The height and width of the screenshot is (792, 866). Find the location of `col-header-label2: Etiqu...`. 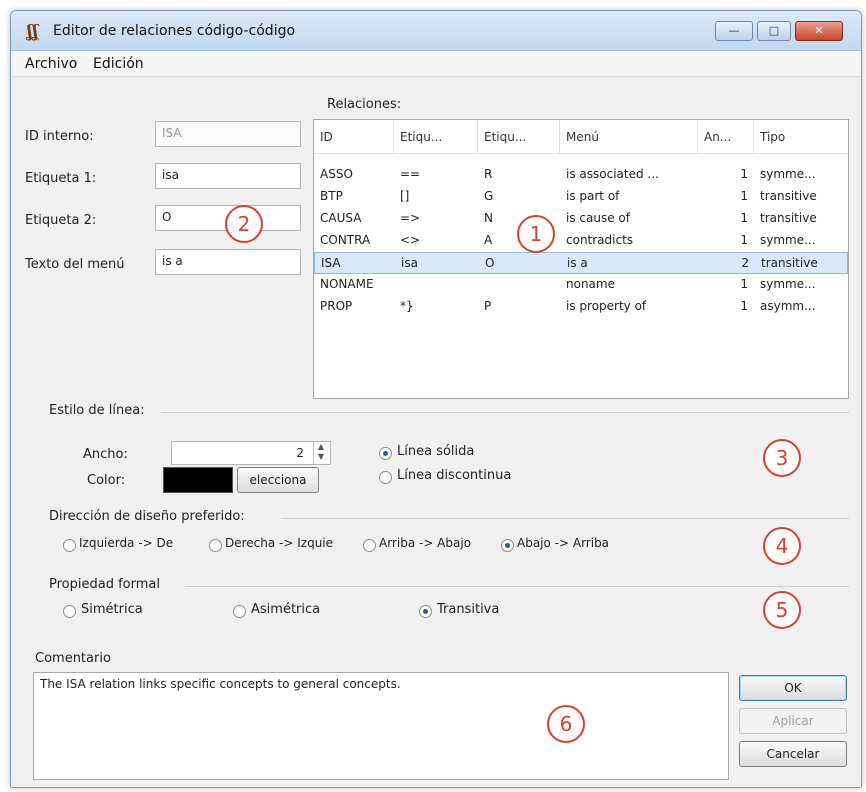

col-header-label2: Etiqu... is located at coordinates (519, 137).